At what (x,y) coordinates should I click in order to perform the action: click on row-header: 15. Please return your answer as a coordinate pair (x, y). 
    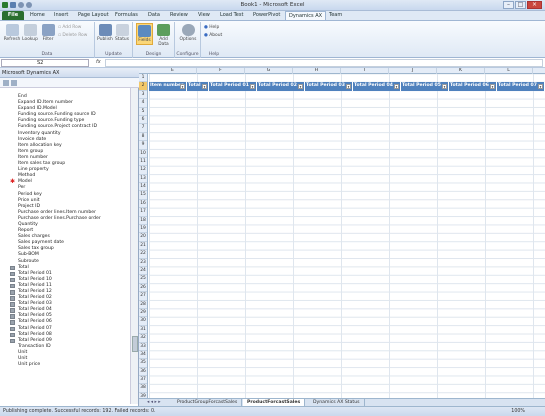
    Looking at the image, I should click on (143, 195).